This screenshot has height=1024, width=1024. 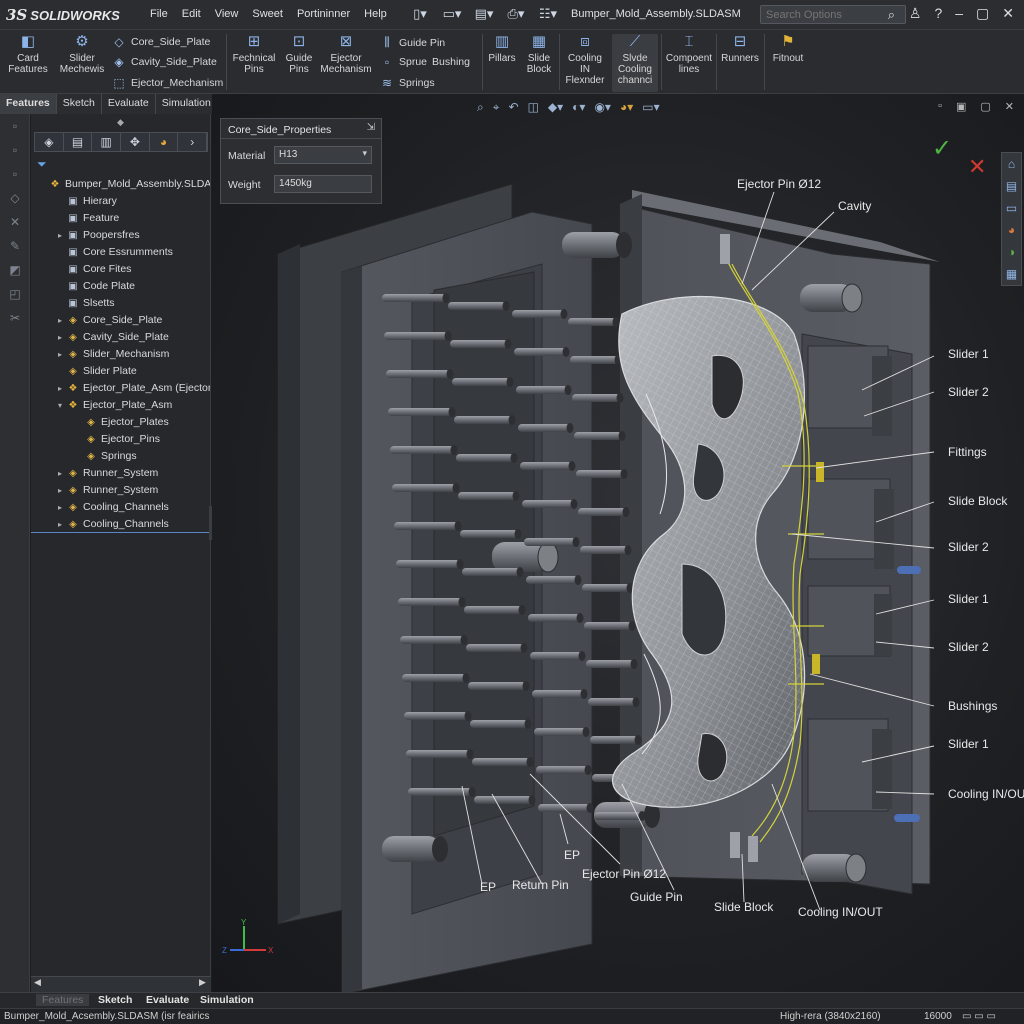 I want to click on accept-check-icon: ✓, so click(x=942, y=148).